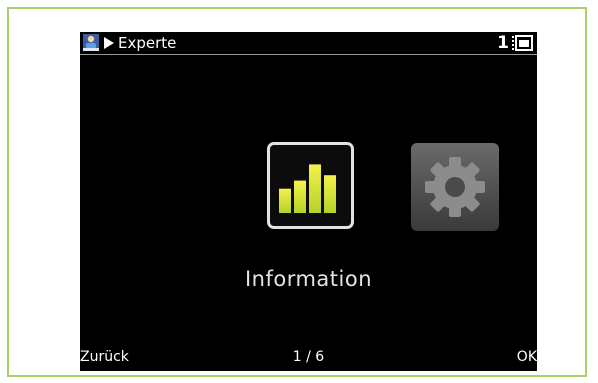 This screenshot has width=598, height=383. What do you see at coordinates (109, 43) in the screenshot?
I see `play-arrow-icon` at bounding box center [109, 43].